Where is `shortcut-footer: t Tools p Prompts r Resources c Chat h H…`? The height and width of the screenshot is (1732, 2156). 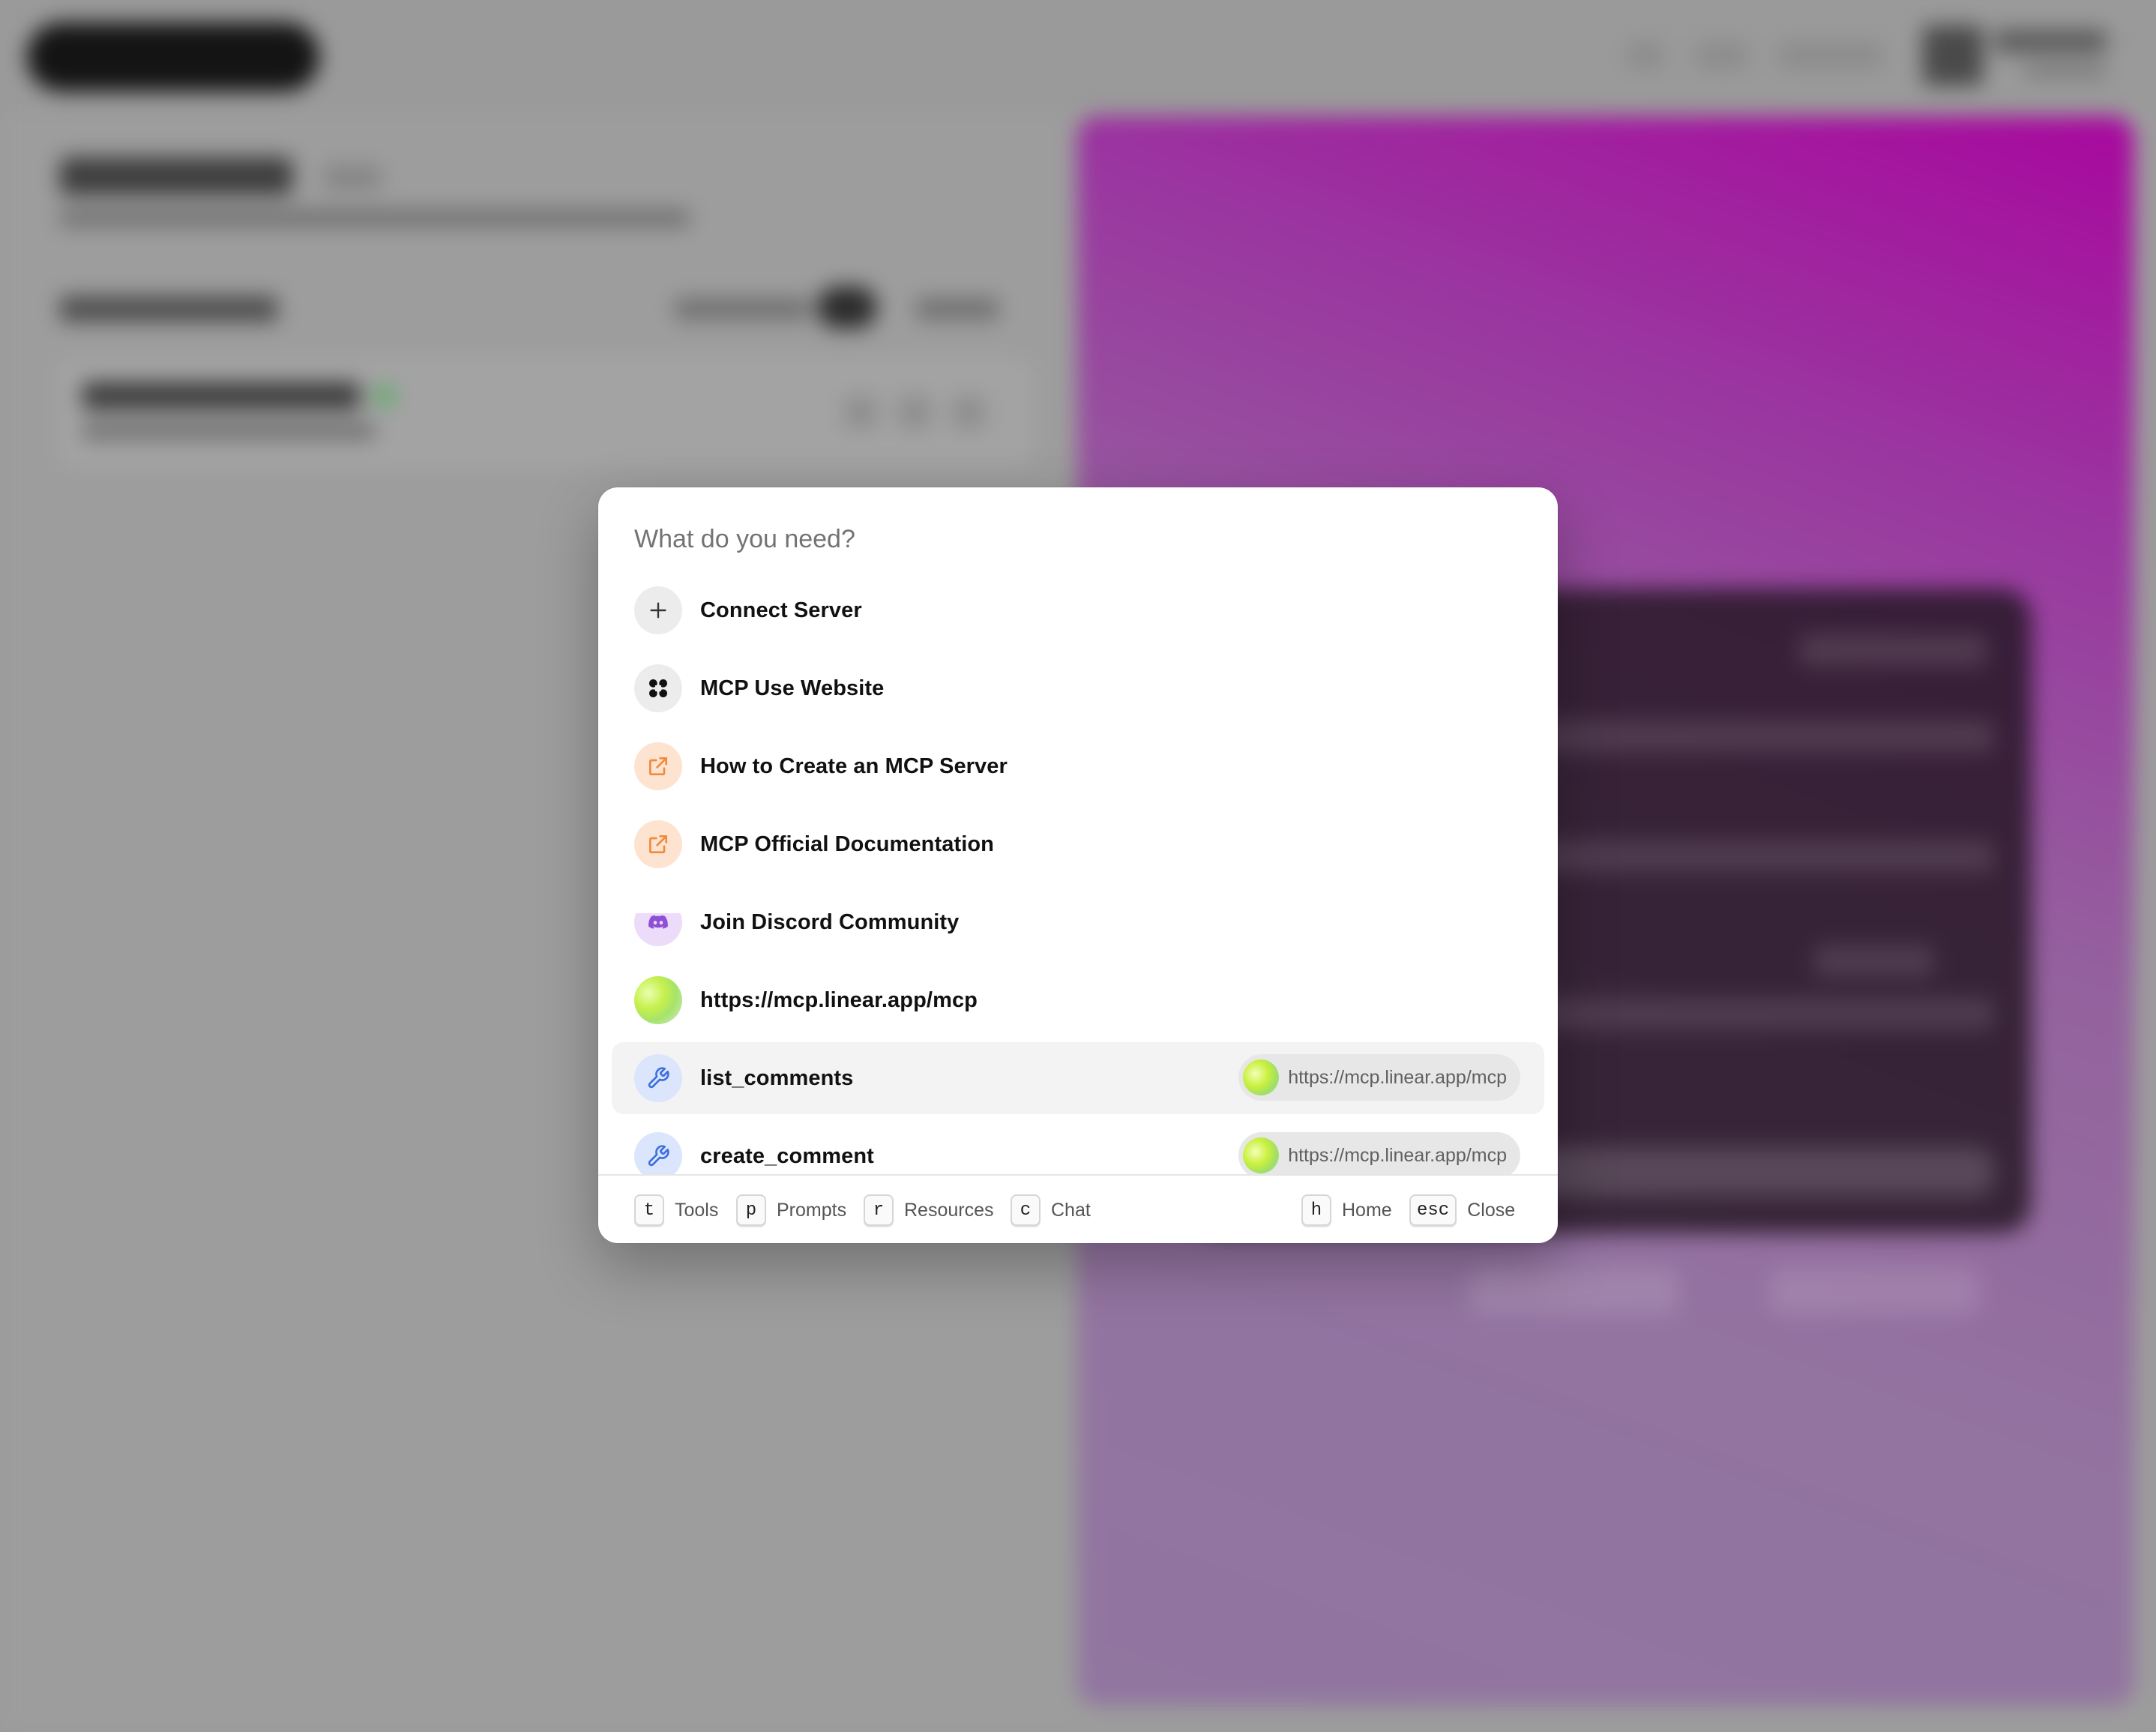 shortcut-footer: t Tools p Prompts r Resources c Chat h H… is located at coordinates (1078, 1208).